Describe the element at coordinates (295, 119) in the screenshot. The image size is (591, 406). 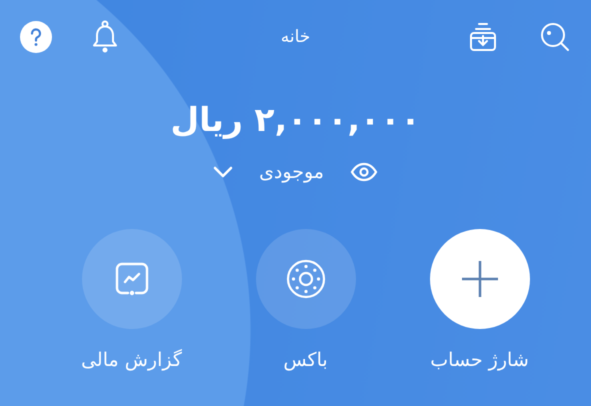
I see `balance-amount: ۲,۰۰۰,۰۰۰ ریال` at that location.